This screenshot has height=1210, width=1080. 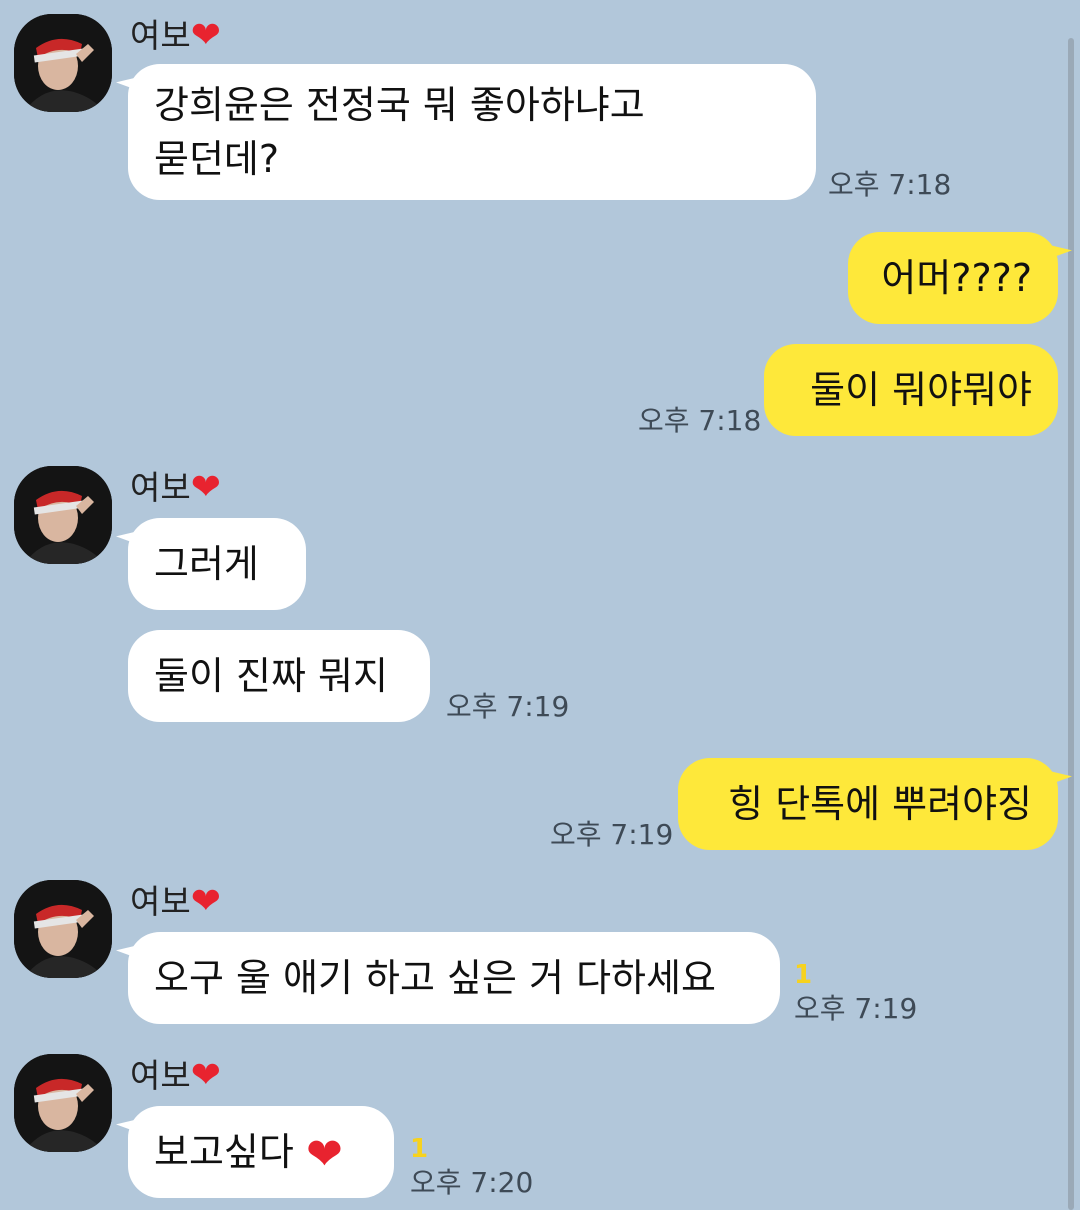 I want to click on my-message-bubble: 어머????, so click(x=960, y=278).